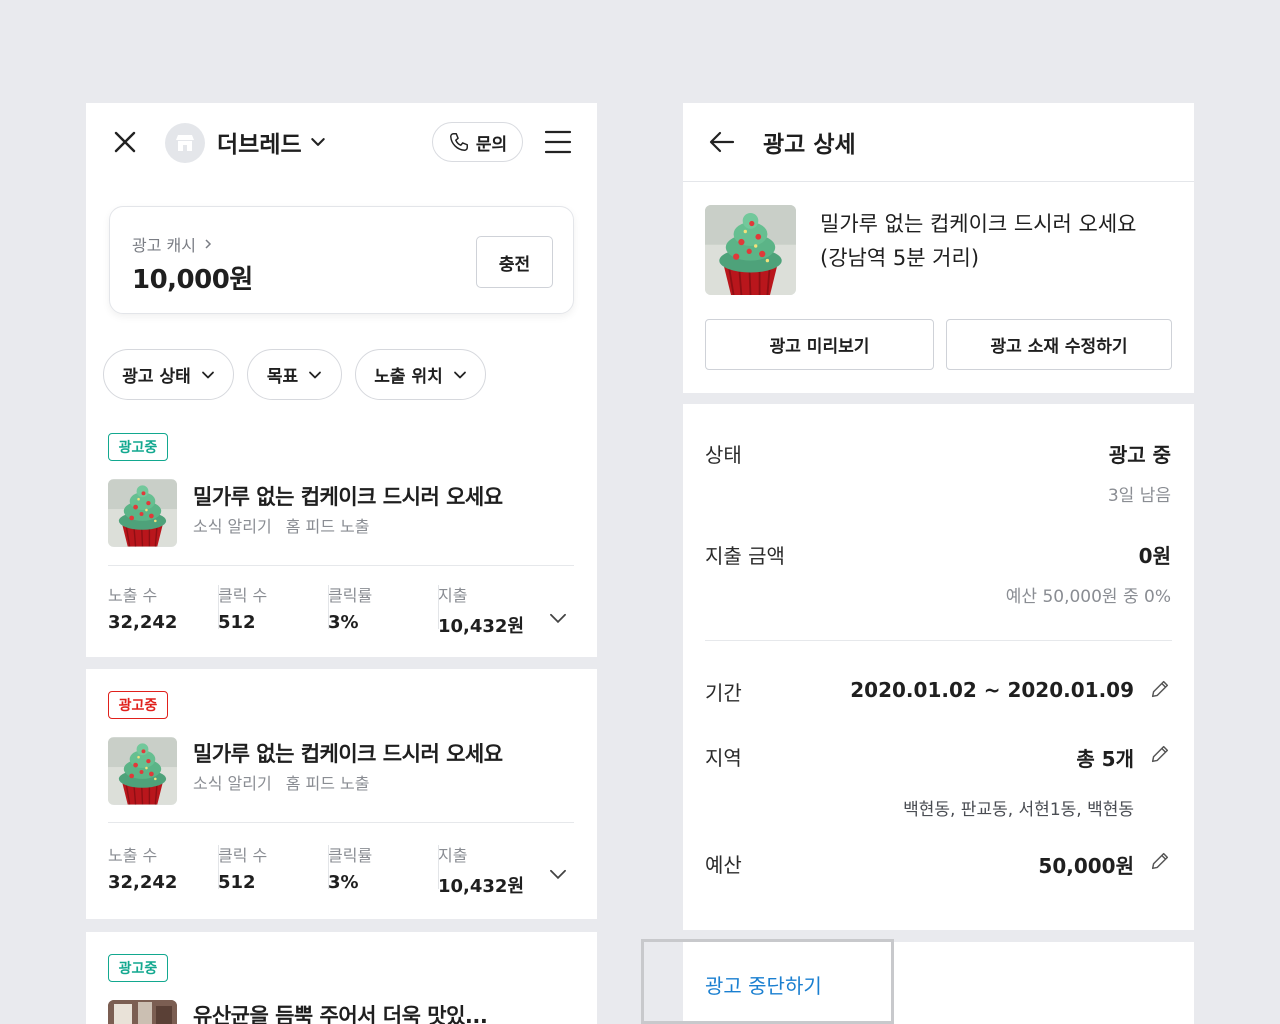 Image resolution: width=1280 pixels, height=1024 pixels. I want to click on chevron-right-icon, so click(208, 244).